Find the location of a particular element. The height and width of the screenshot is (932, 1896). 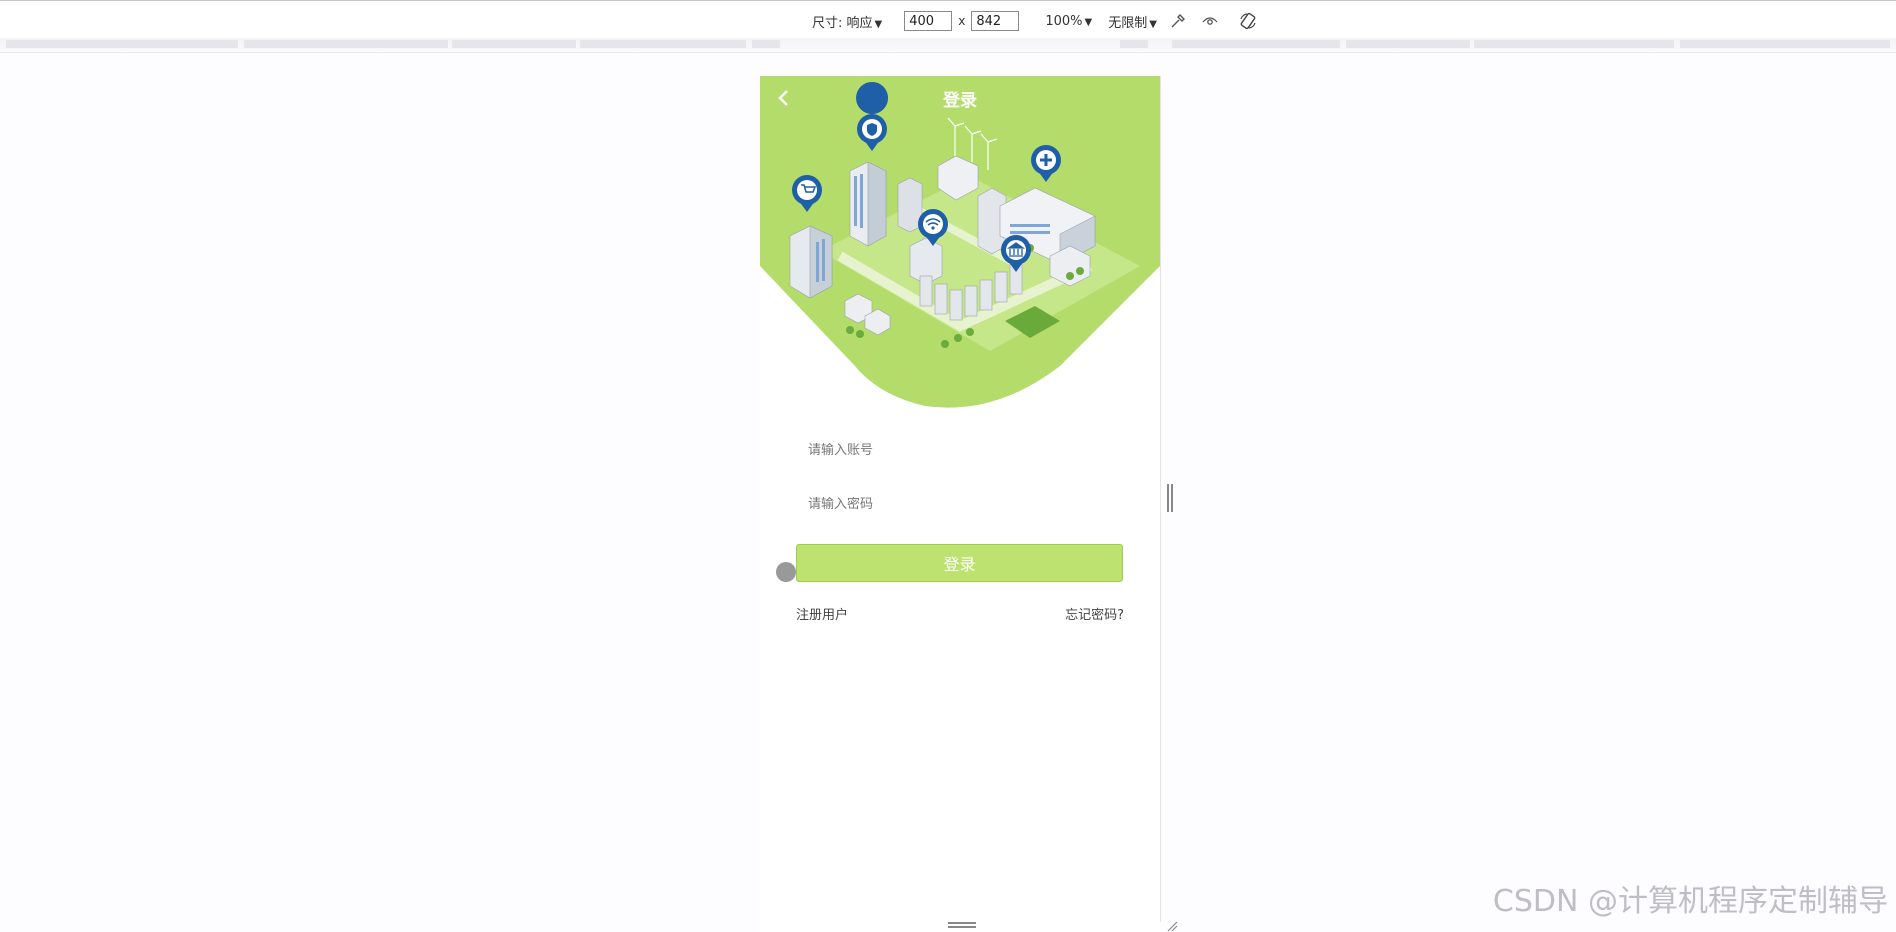

throttle-label: 无限制 is located at coordinates (1128, 23).